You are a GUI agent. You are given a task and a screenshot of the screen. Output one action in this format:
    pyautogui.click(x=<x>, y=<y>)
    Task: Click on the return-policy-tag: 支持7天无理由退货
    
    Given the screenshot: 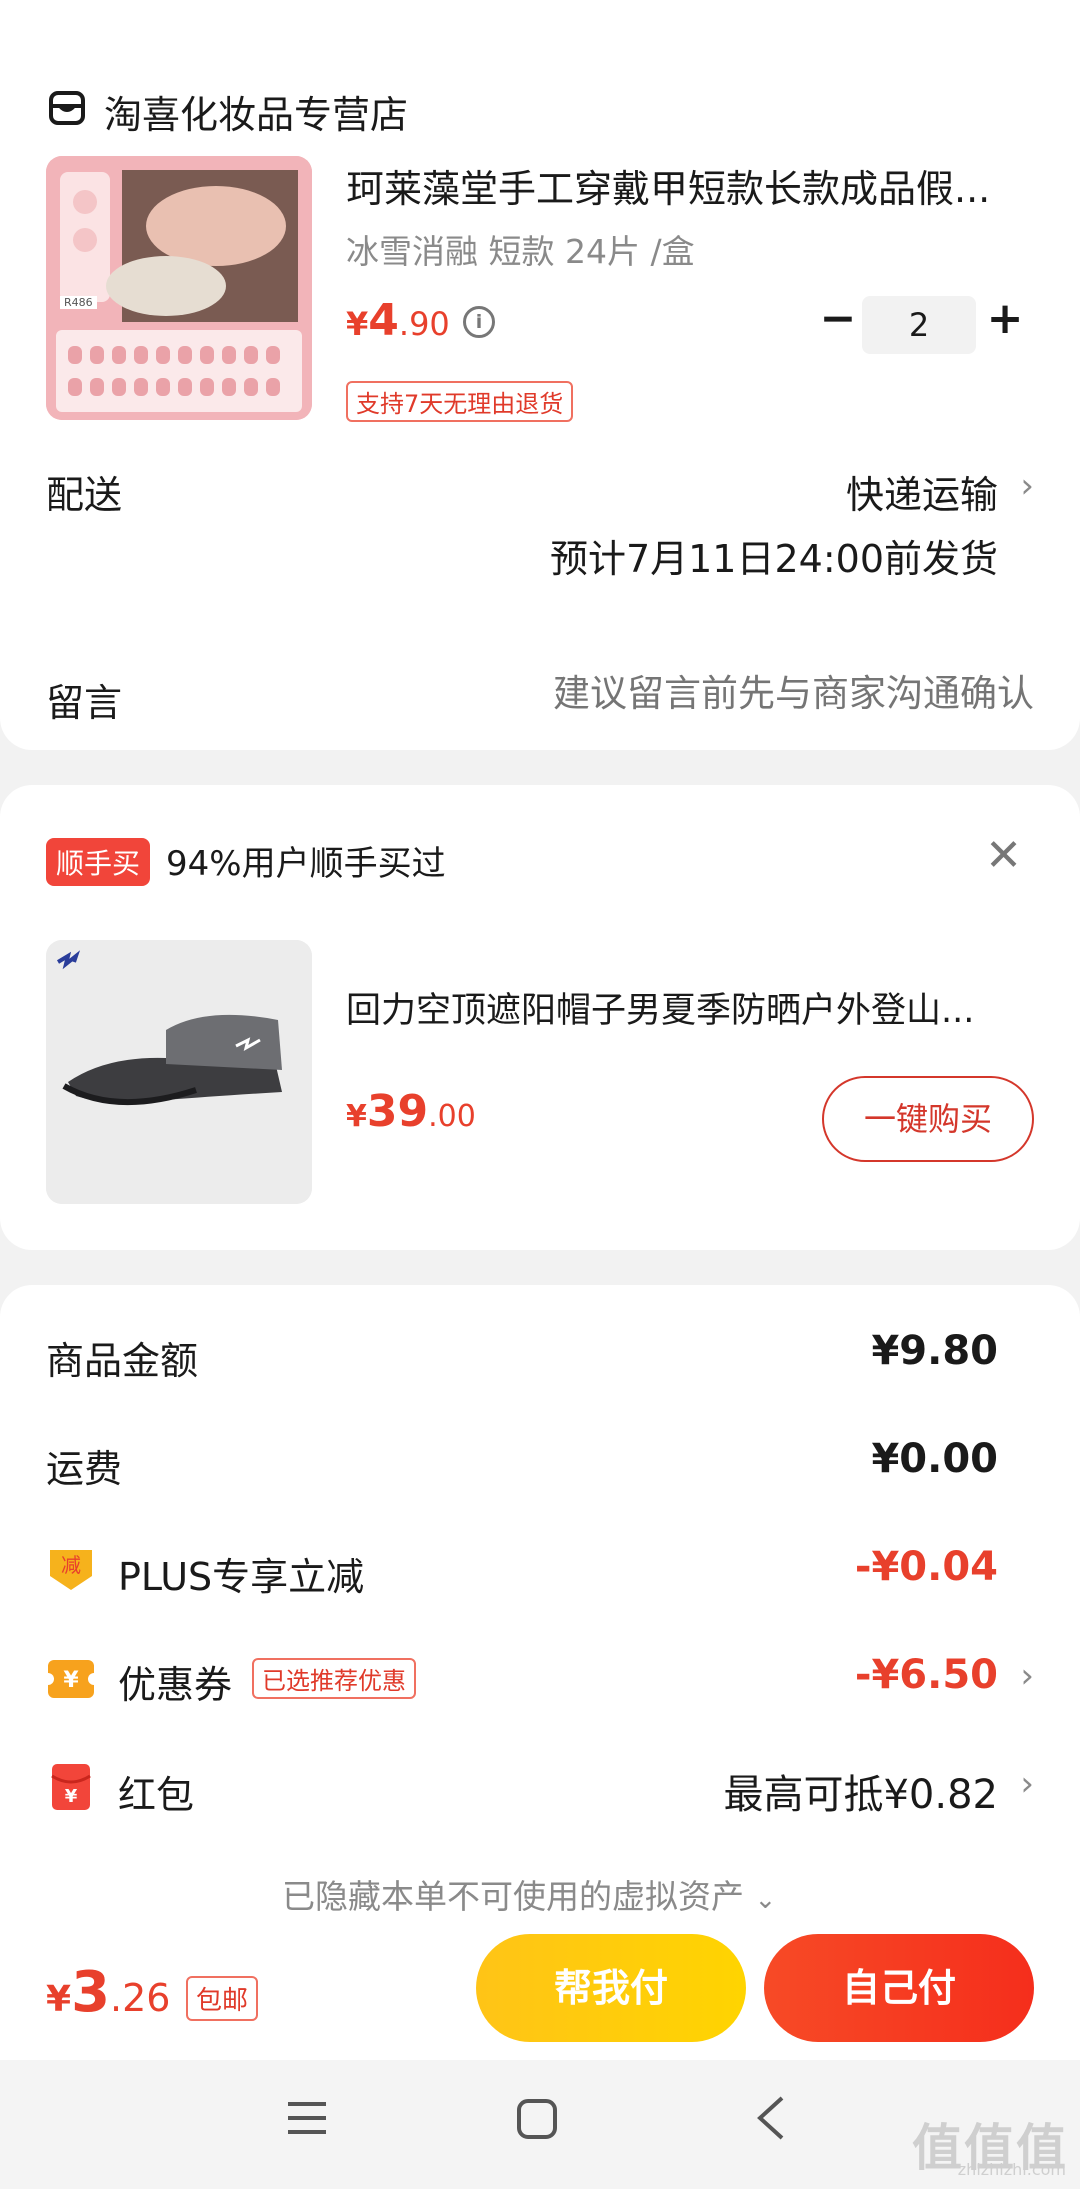 What is the action you would take?
    pyautogui.click(x=460, y=401)
    